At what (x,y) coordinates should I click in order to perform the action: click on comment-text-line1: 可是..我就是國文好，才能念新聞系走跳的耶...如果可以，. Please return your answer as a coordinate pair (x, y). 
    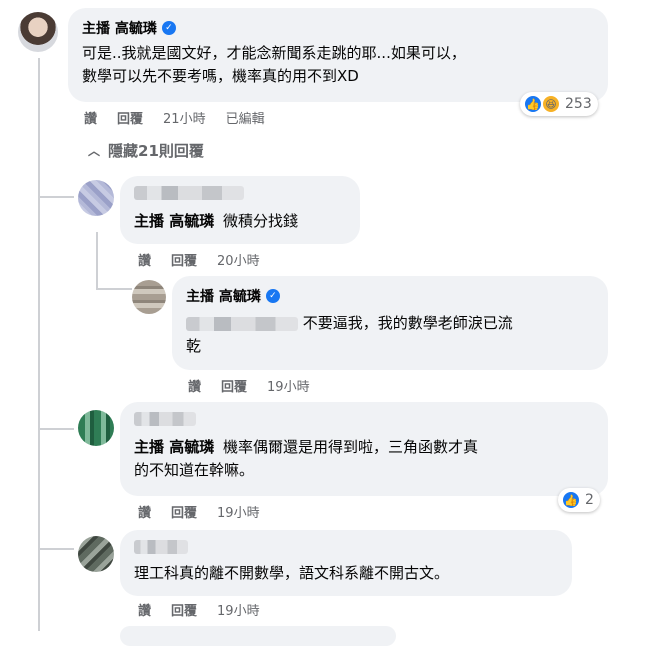
    Looking at the image, I should click on (274, 53).